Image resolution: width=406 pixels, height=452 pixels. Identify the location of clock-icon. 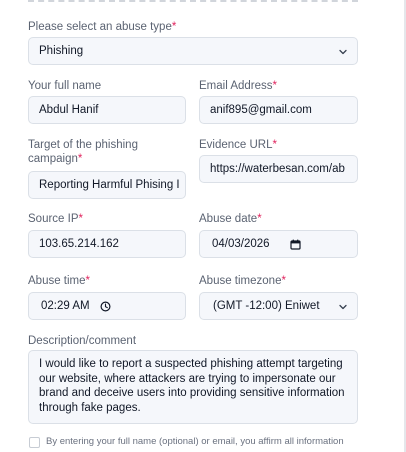
(105, 306).